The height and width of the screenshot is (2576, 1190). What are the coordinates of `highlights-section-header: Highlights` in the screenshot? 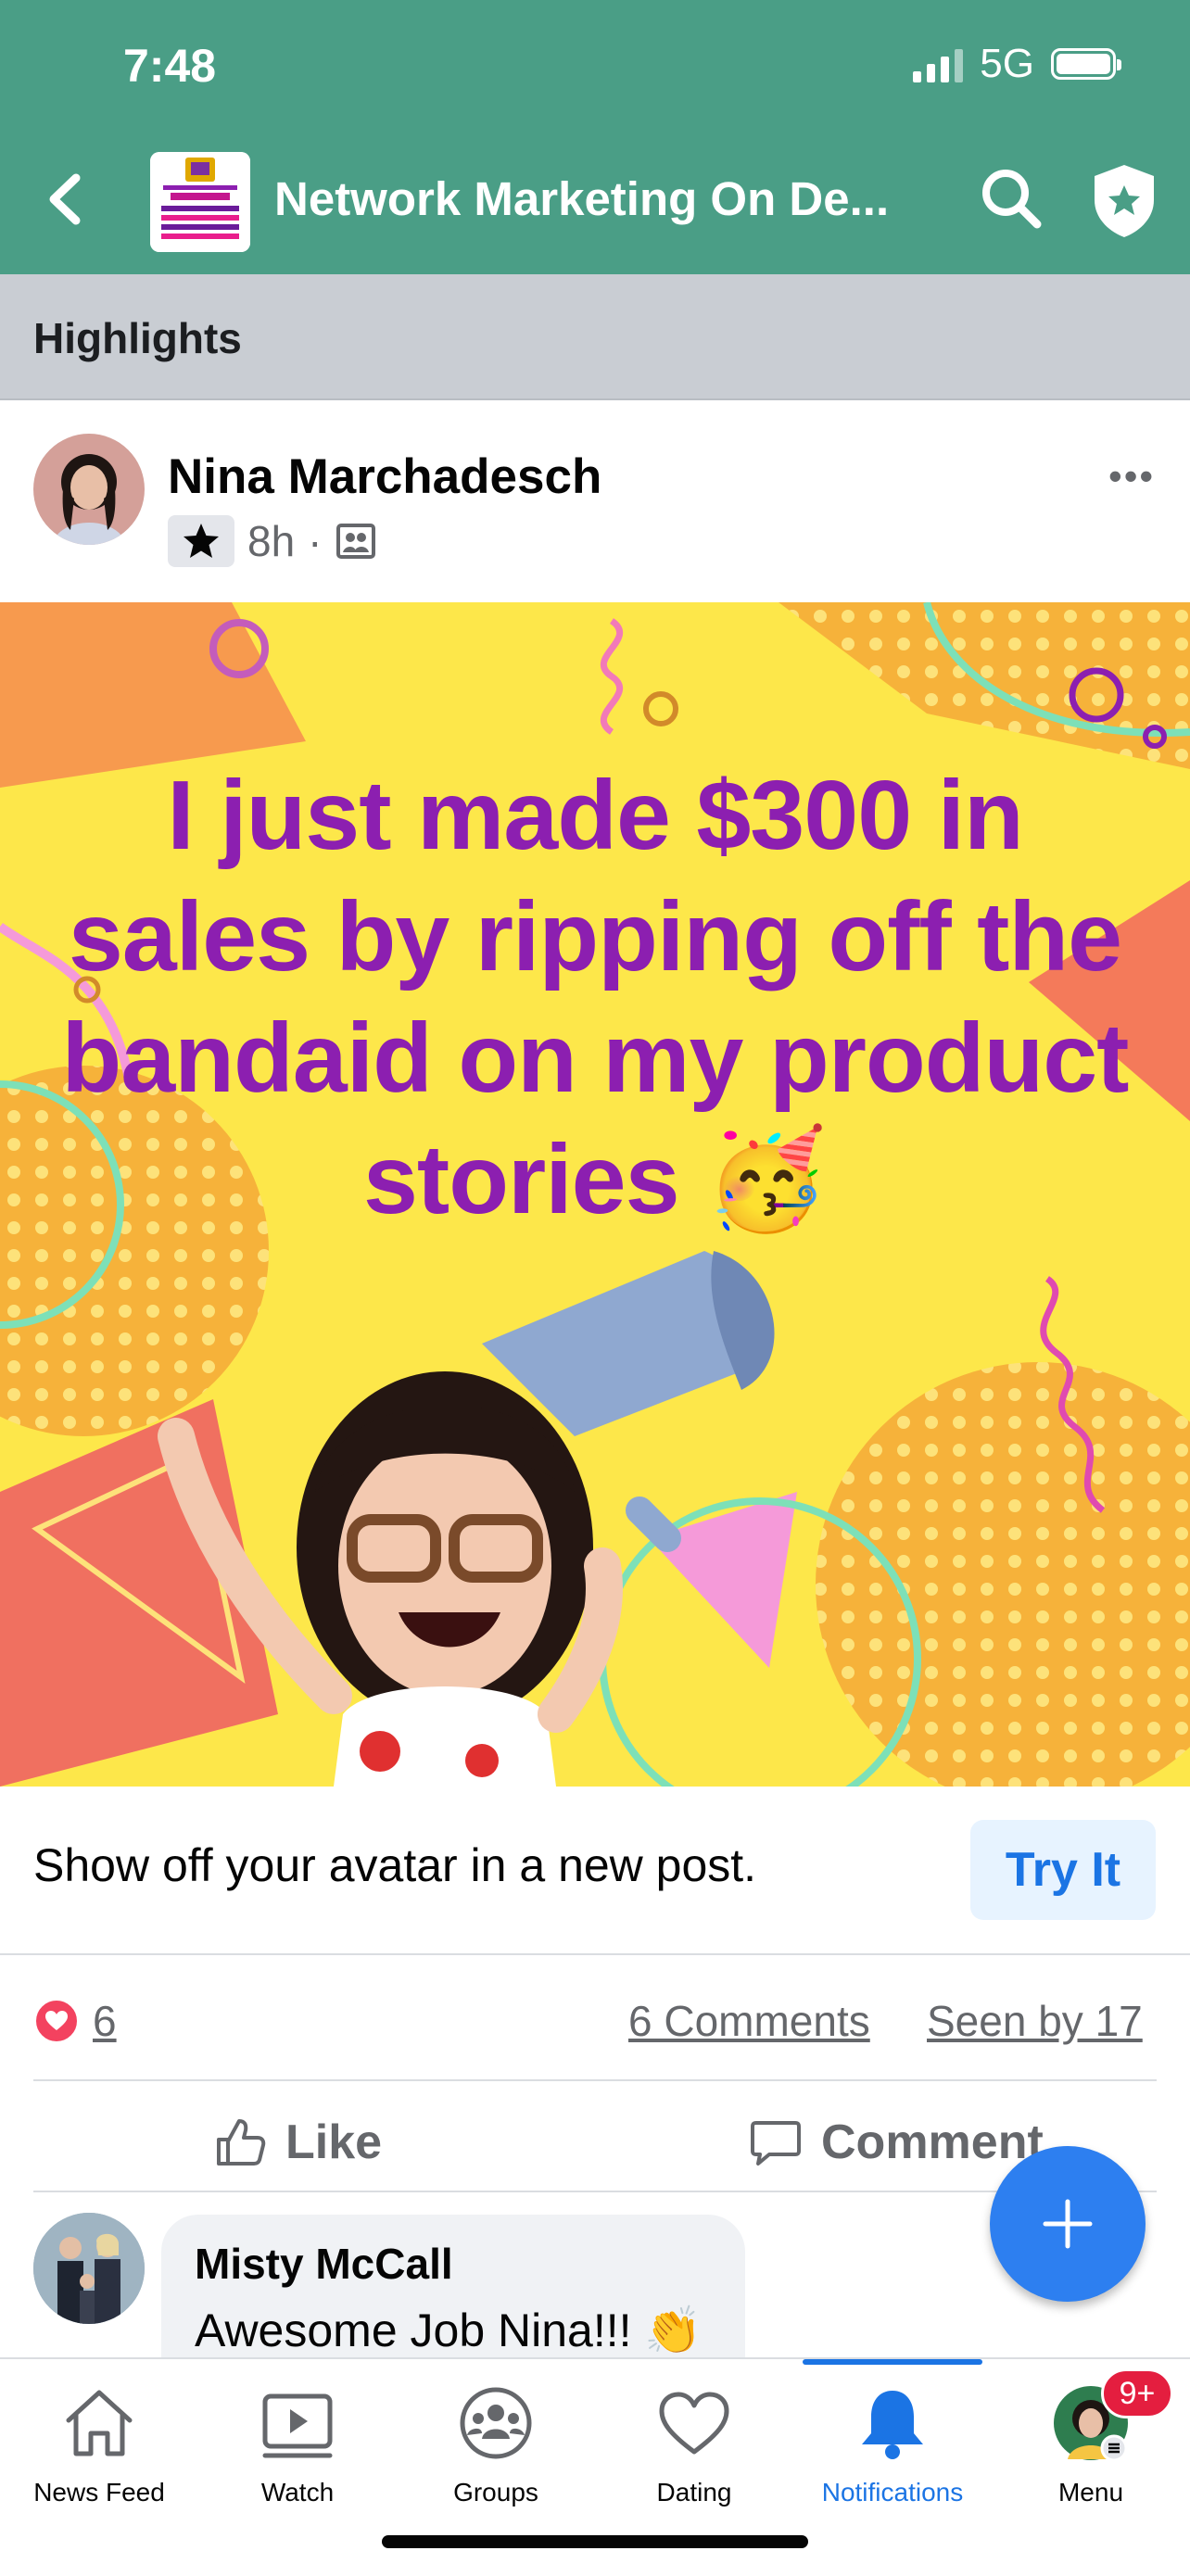 It's located at (595, 337).